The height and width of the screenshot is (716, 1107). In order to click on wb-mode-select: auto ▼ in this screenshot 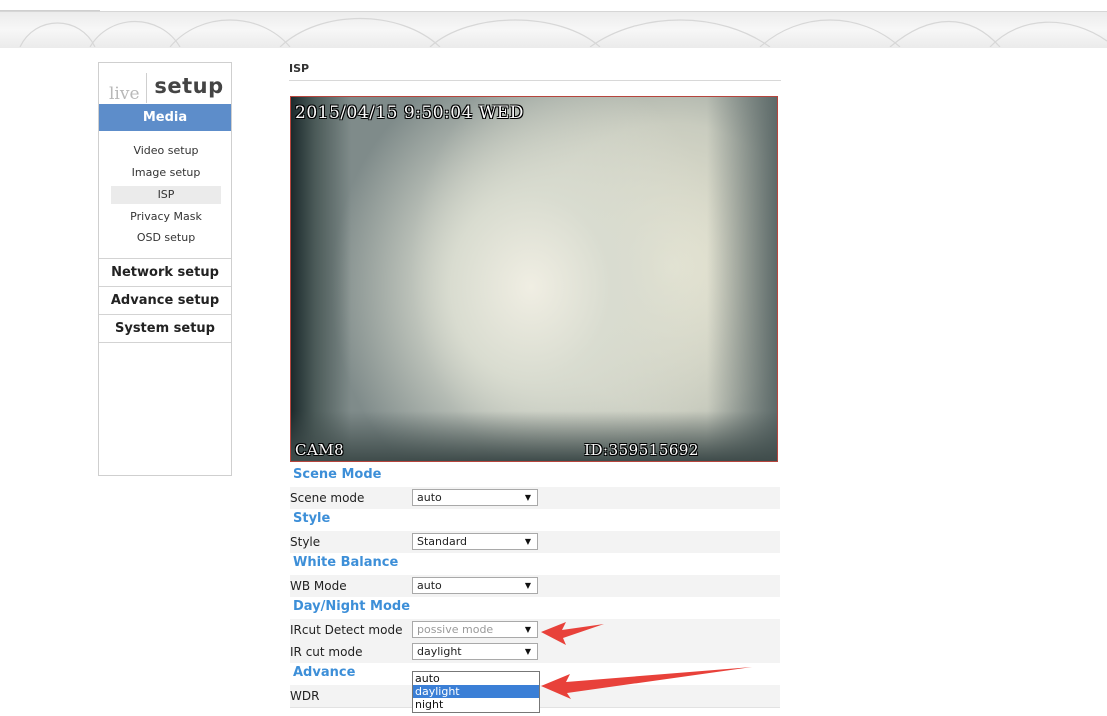, I will do `click(475, 585)`.